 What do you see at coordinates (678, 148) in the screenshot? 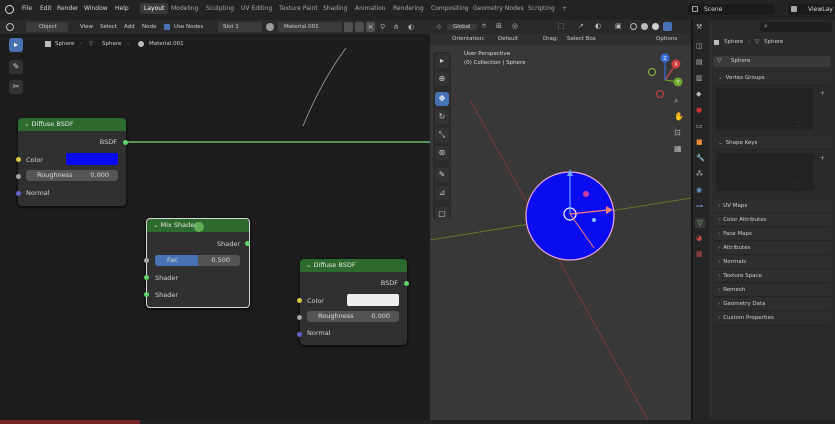
I see `perspective-toggle-icon: ▦` at bounding box center [678, 148].